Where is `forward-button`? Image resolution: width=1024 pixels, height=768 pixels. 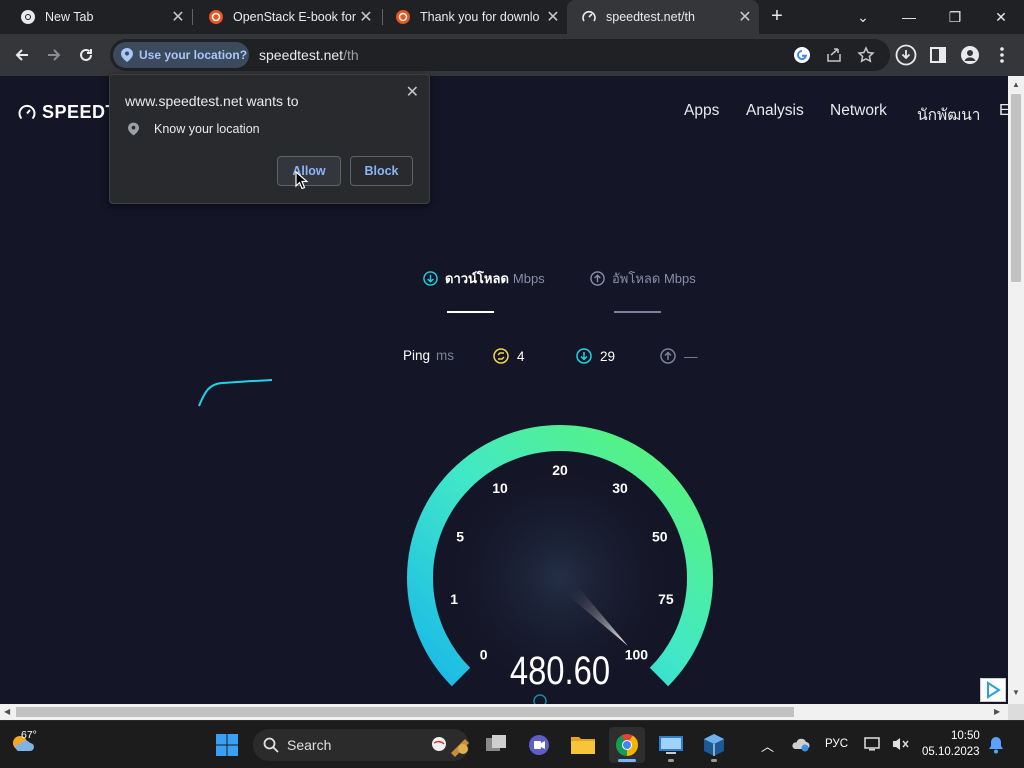 forward-button is located at coordinates (54, 55).